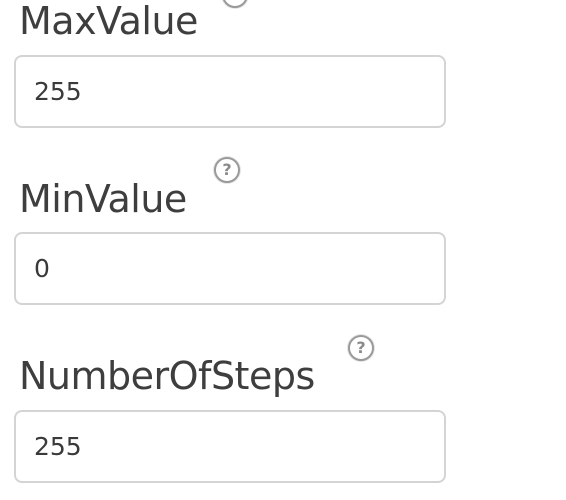  I want to click on number-of-steps-label-row: NumberOfSteps, so click(167, 376).